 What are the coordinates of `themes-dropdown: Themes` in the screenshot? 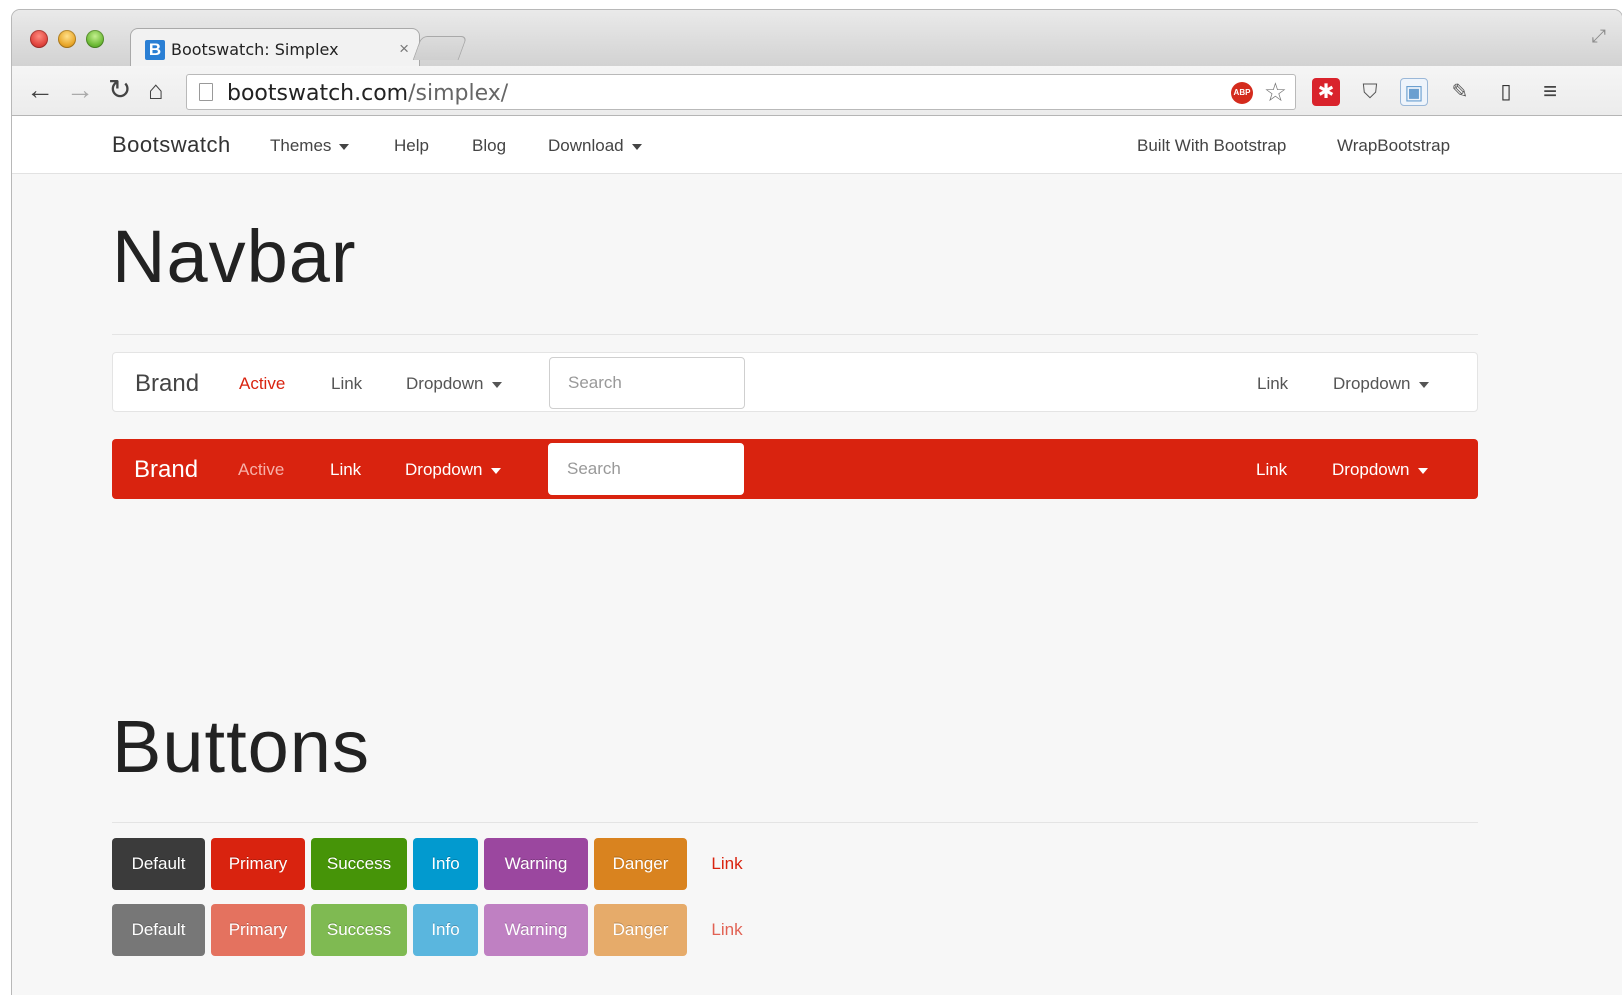 It's located at (310, 146).